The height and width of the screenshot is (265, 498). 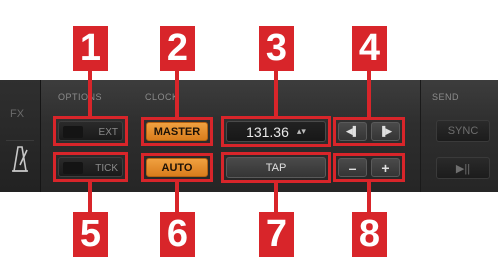 What do you see at coordinates (420, 136) in the screenshot?
I see `section-divider` at bounding box center [420, 136].